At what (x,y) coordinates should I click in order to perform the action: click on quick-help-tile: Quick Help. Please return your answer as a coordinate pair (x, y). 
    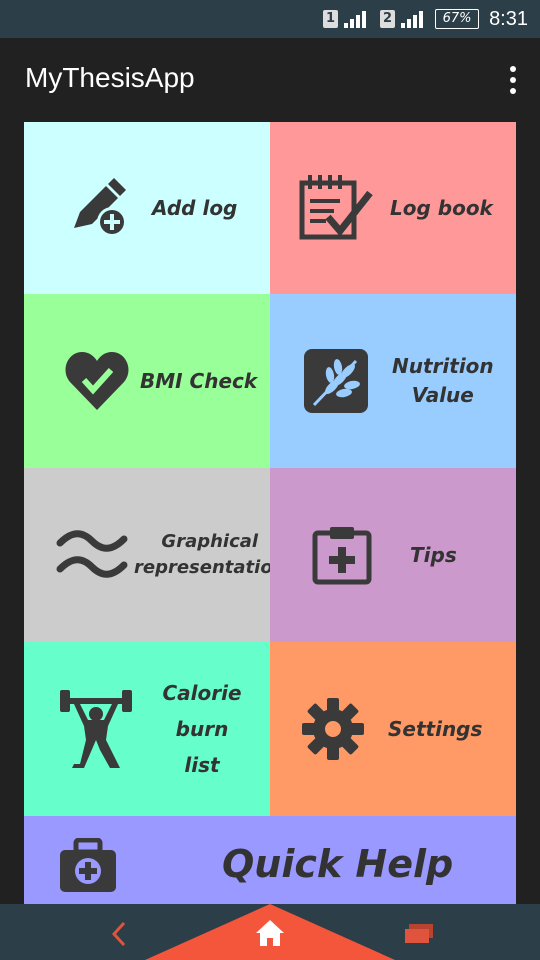
    Looking at the image, I should click on (270, 860).